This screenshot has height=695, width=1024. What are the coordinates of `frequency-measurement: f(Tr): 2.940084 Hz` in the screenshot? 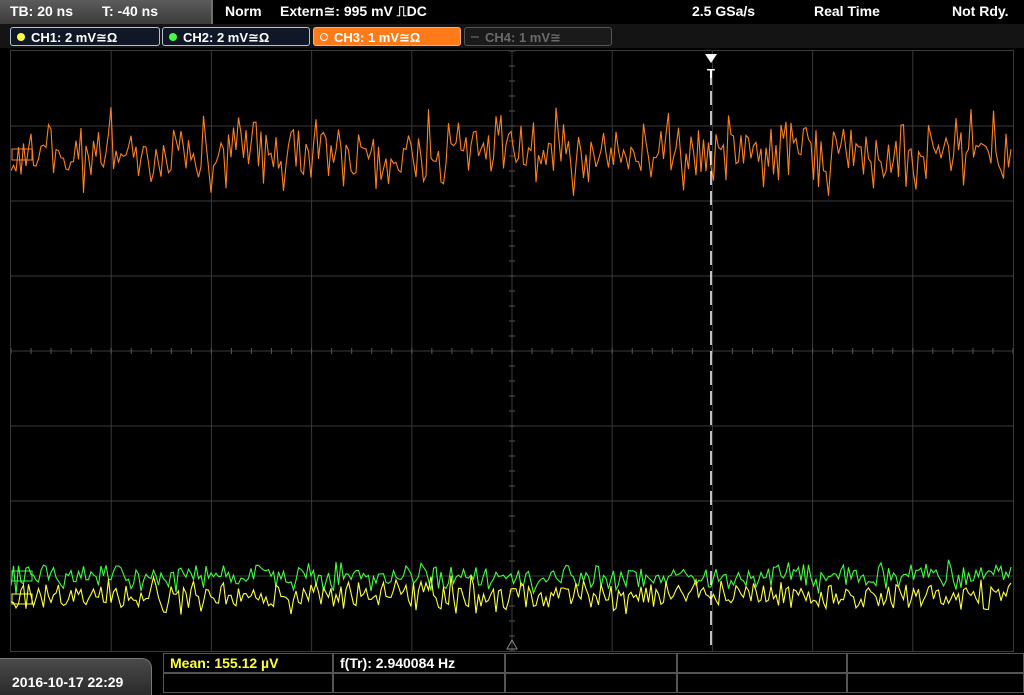 It's located at (398, 663).